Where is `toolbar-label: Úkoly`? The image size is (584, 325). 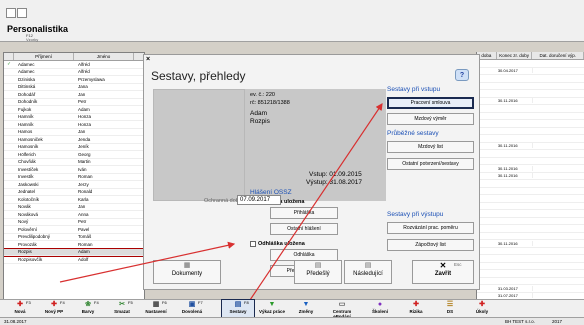 toolbar-label: Úkoly is located at coordinates (482, 311).